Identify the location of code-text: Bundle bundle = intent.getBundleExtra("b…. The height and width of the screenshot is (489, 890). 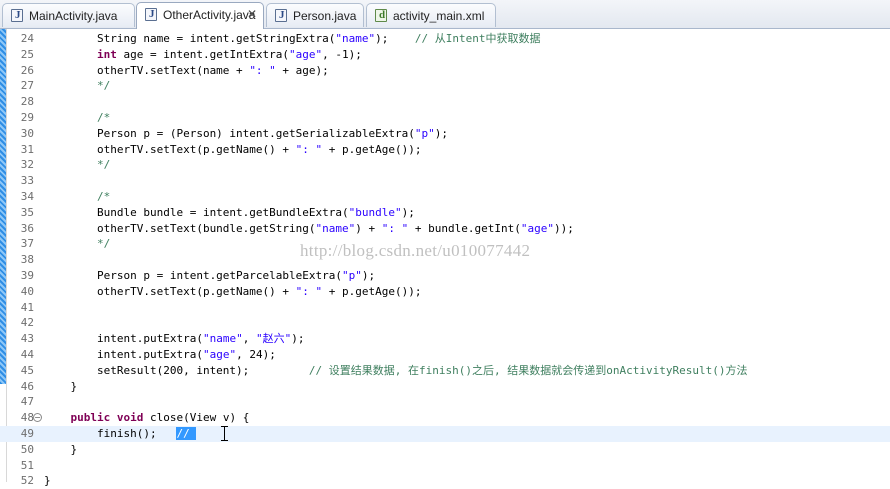
(229, 212).